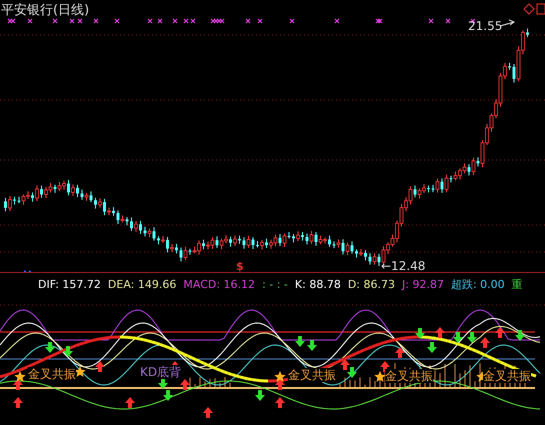  What do you see at coordinates (477, 284) in the screenshot?
I see `indicator-value: 超跌: 0.00` at bounding box center [477, 284].